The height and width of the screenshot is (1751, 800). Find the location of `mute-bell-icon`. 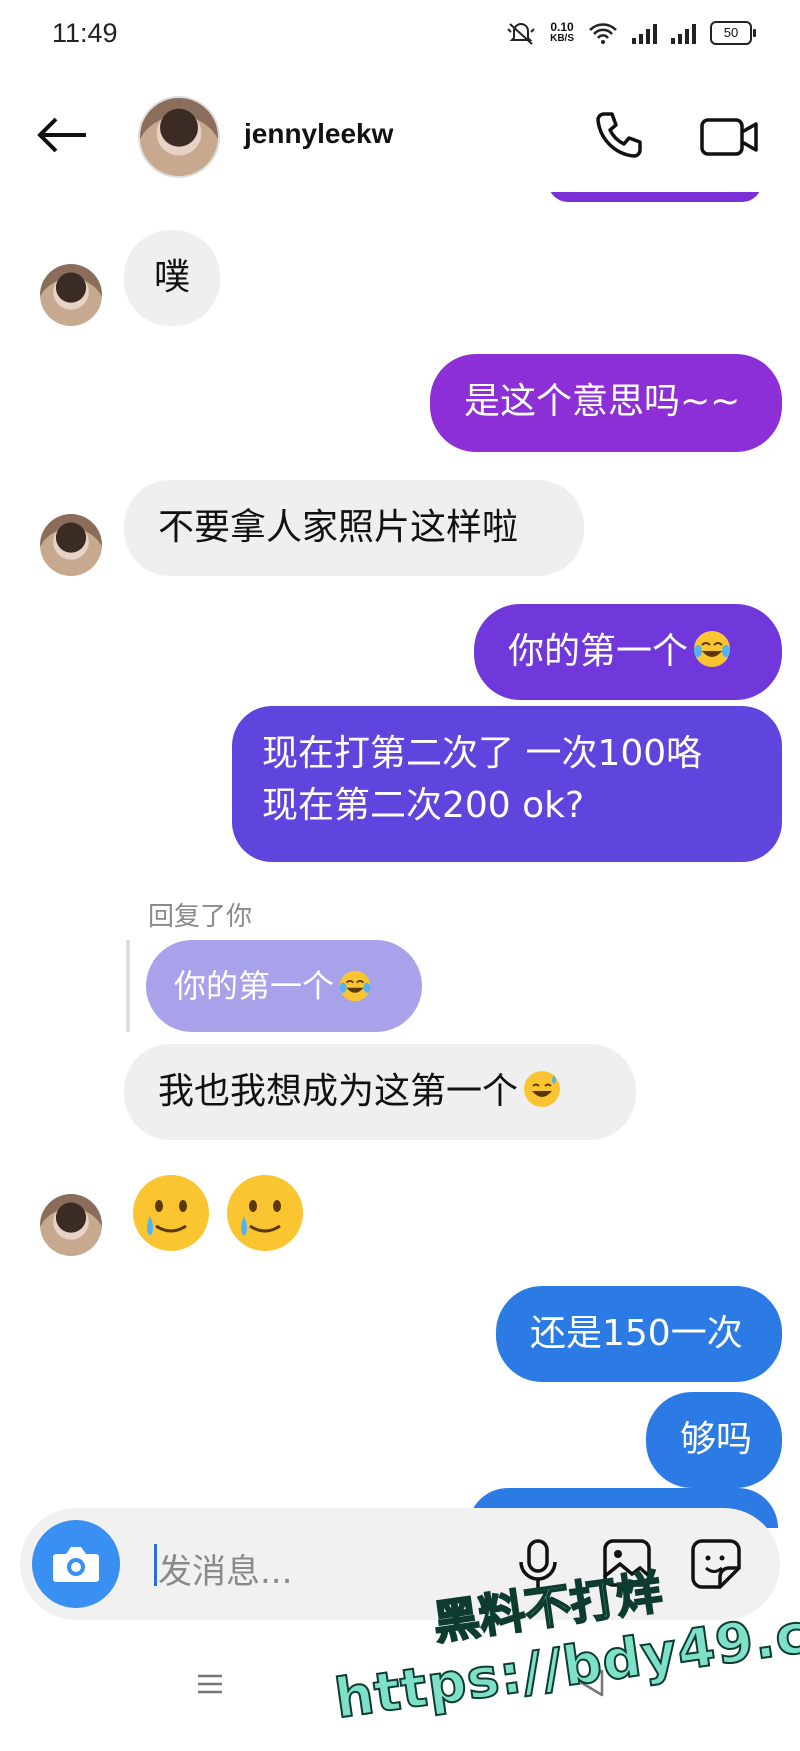

mute-bell-icon is located at coordinates (521, 34).